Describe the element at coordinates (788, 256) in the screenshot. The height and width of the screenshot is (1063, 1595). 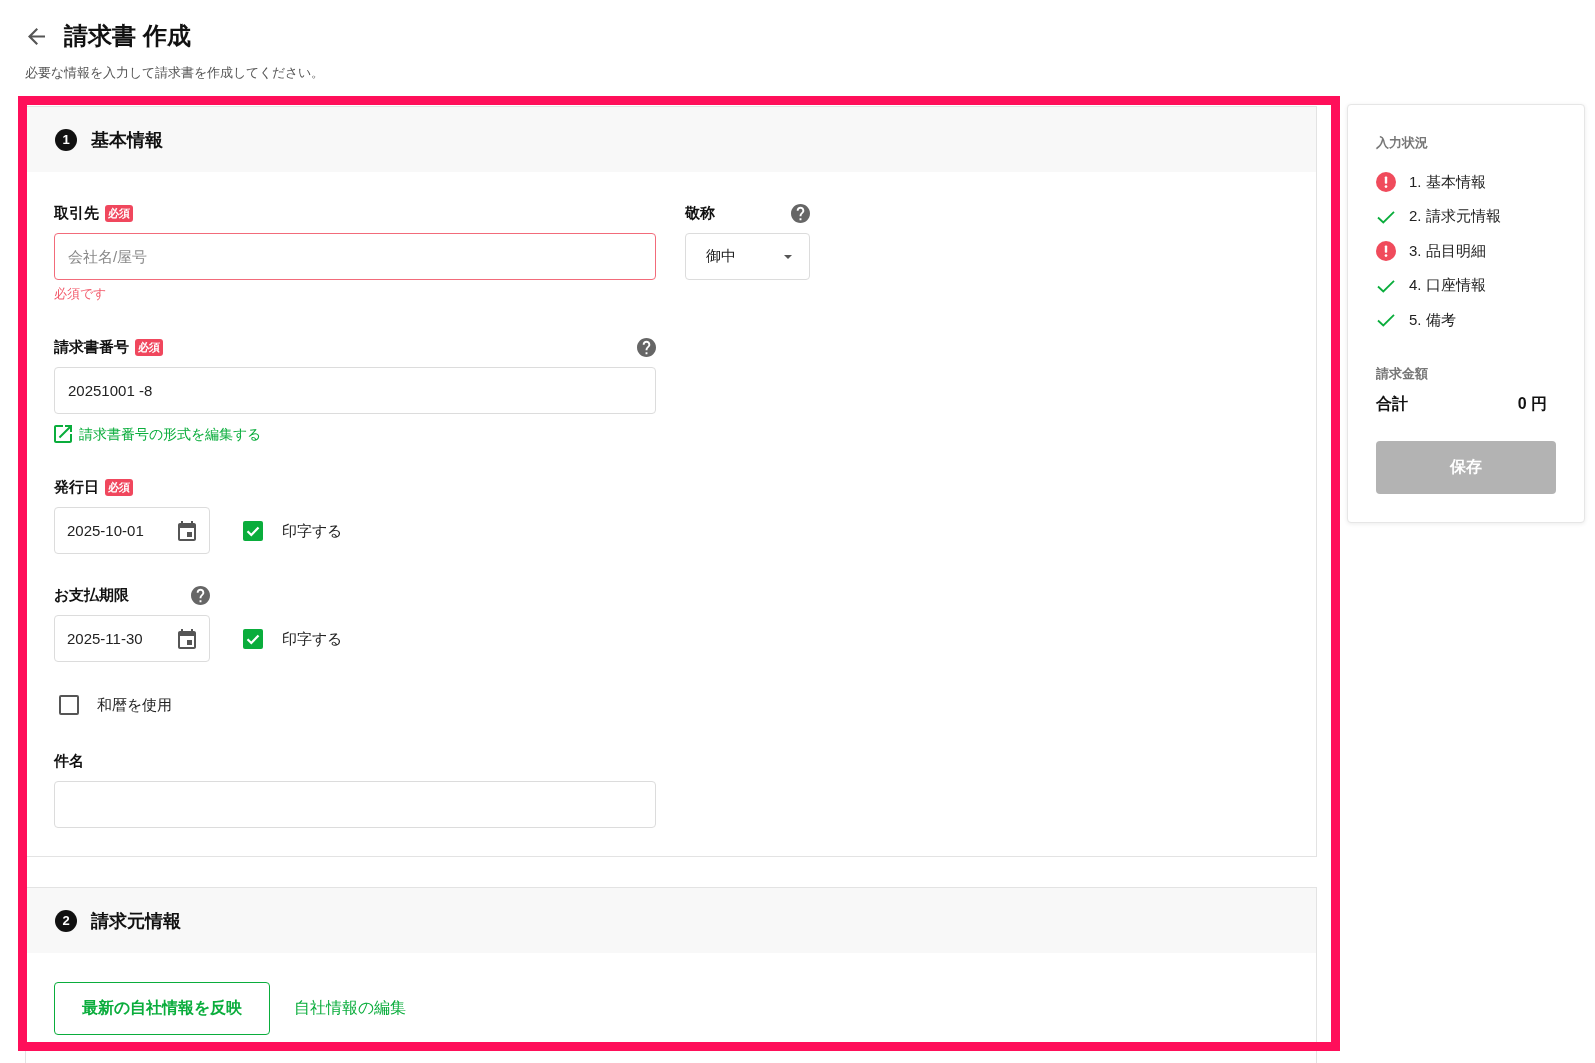
I see `caret-icon` at that location.